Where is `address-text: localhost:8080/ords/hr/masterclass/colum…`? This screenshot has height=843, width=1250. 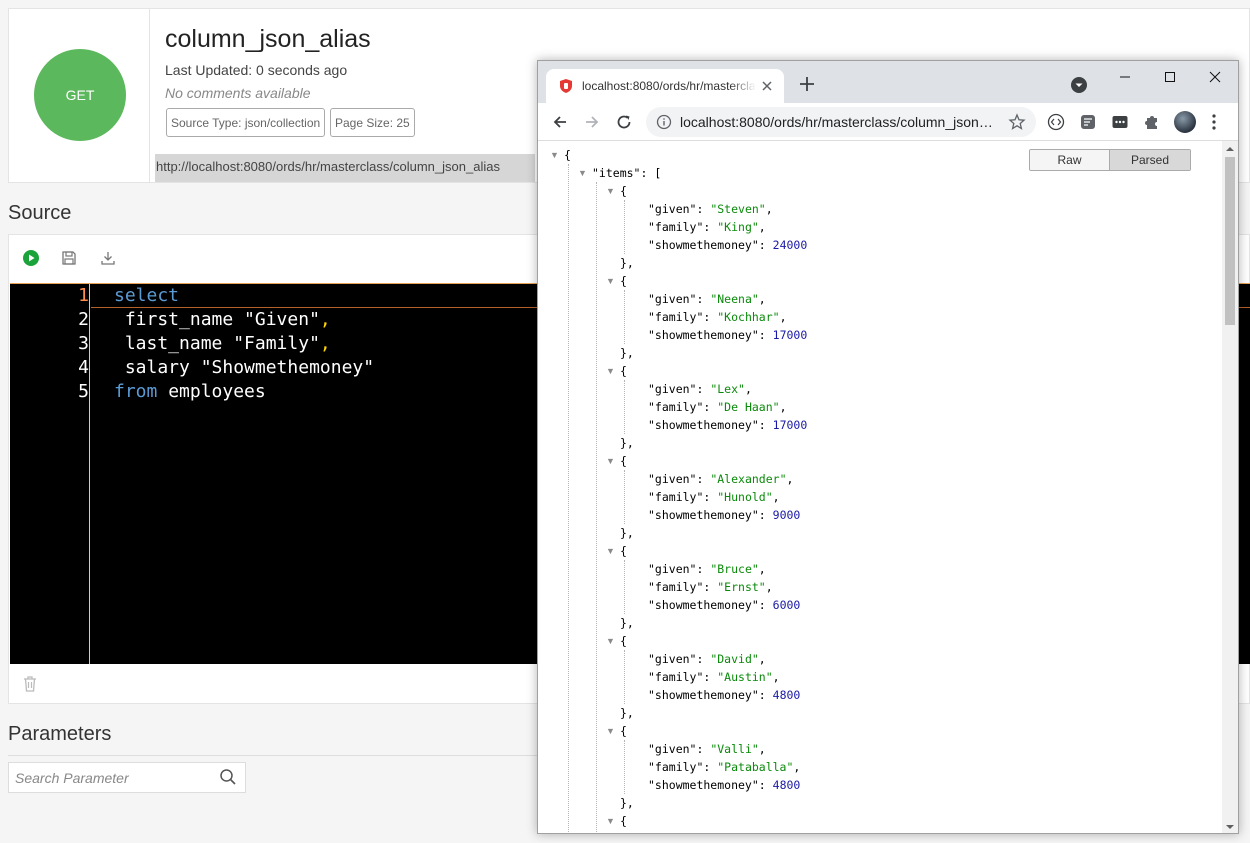
address-text: localhost:8080/ords/hr/masterclass/colum… is located at coordinates (839, 122).